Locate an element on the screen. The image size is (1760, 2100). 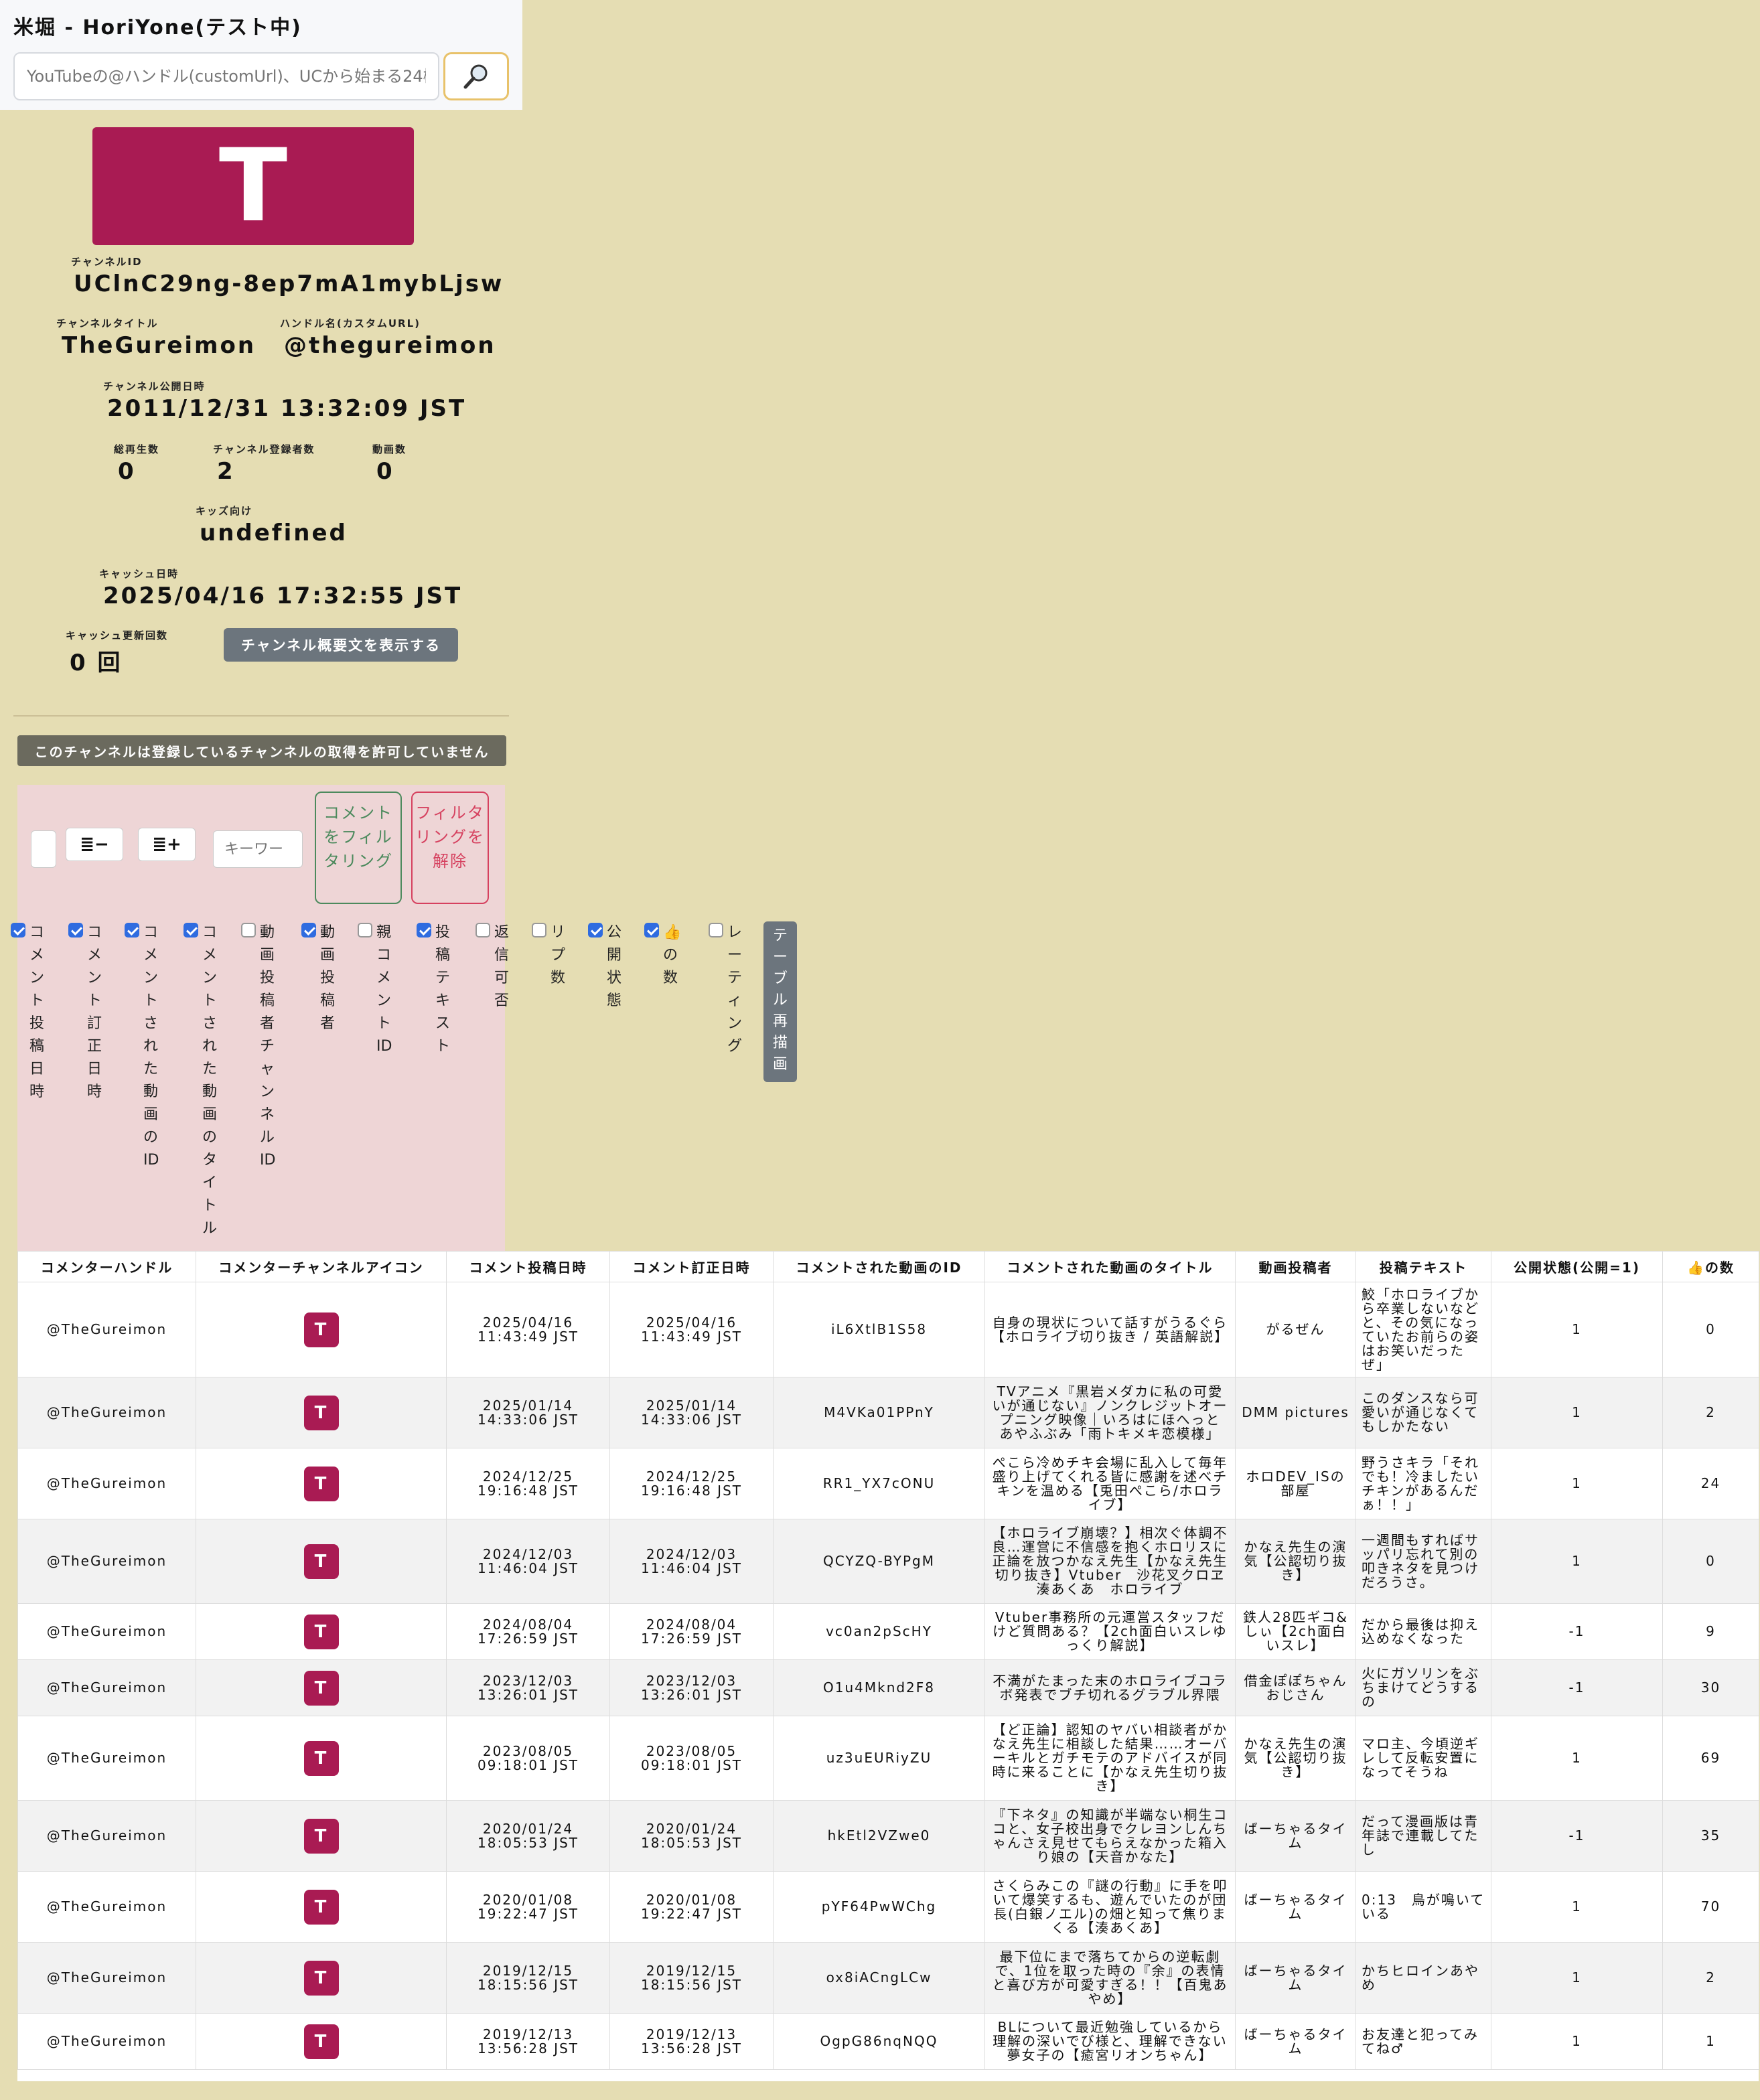
likes-cell: 2 is located at coordinates (1710, 1978).